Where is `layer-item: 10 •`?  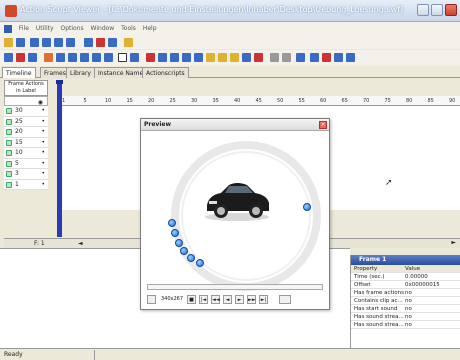
layer-item: 10 • is located at coordinates (26, 153).